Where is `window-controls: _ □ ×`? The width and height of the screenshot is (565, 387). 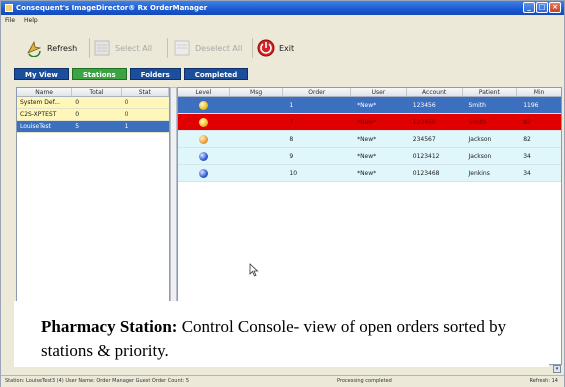 window-controls: _ □ × is located at coordinates (542, 7).